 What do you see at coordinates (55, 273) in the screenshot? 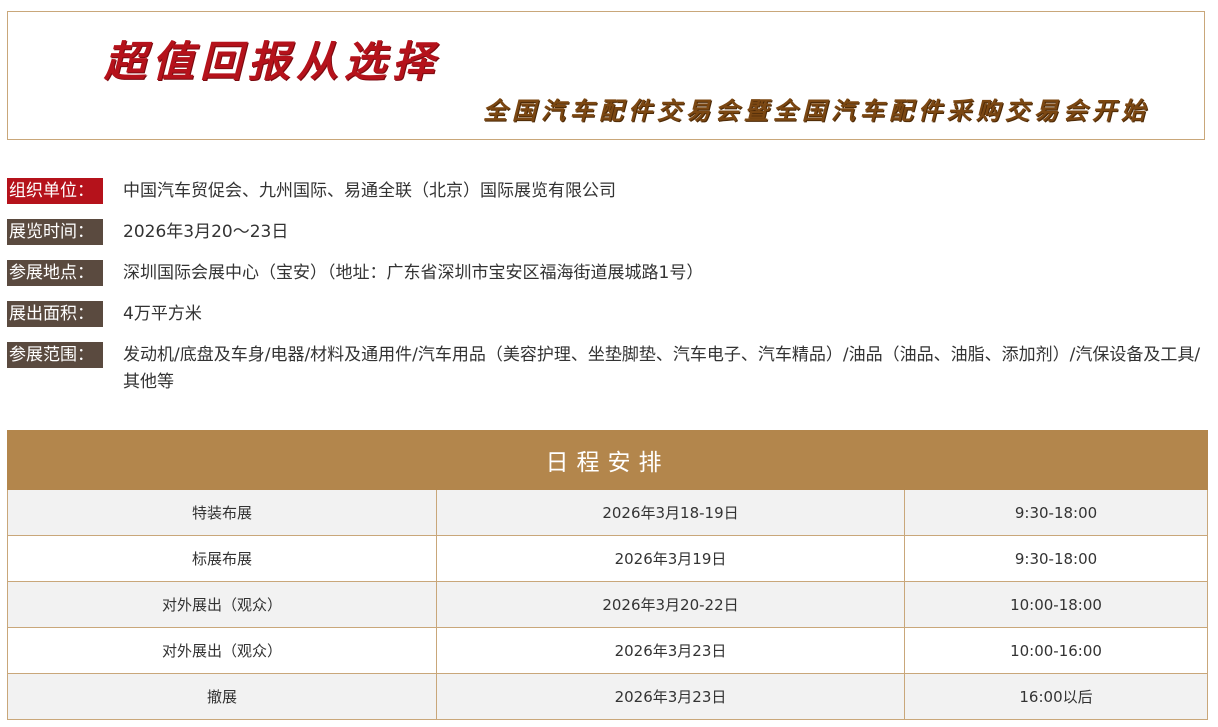
I see `info-label: 参展地点：` at bounding box center [55, 273].